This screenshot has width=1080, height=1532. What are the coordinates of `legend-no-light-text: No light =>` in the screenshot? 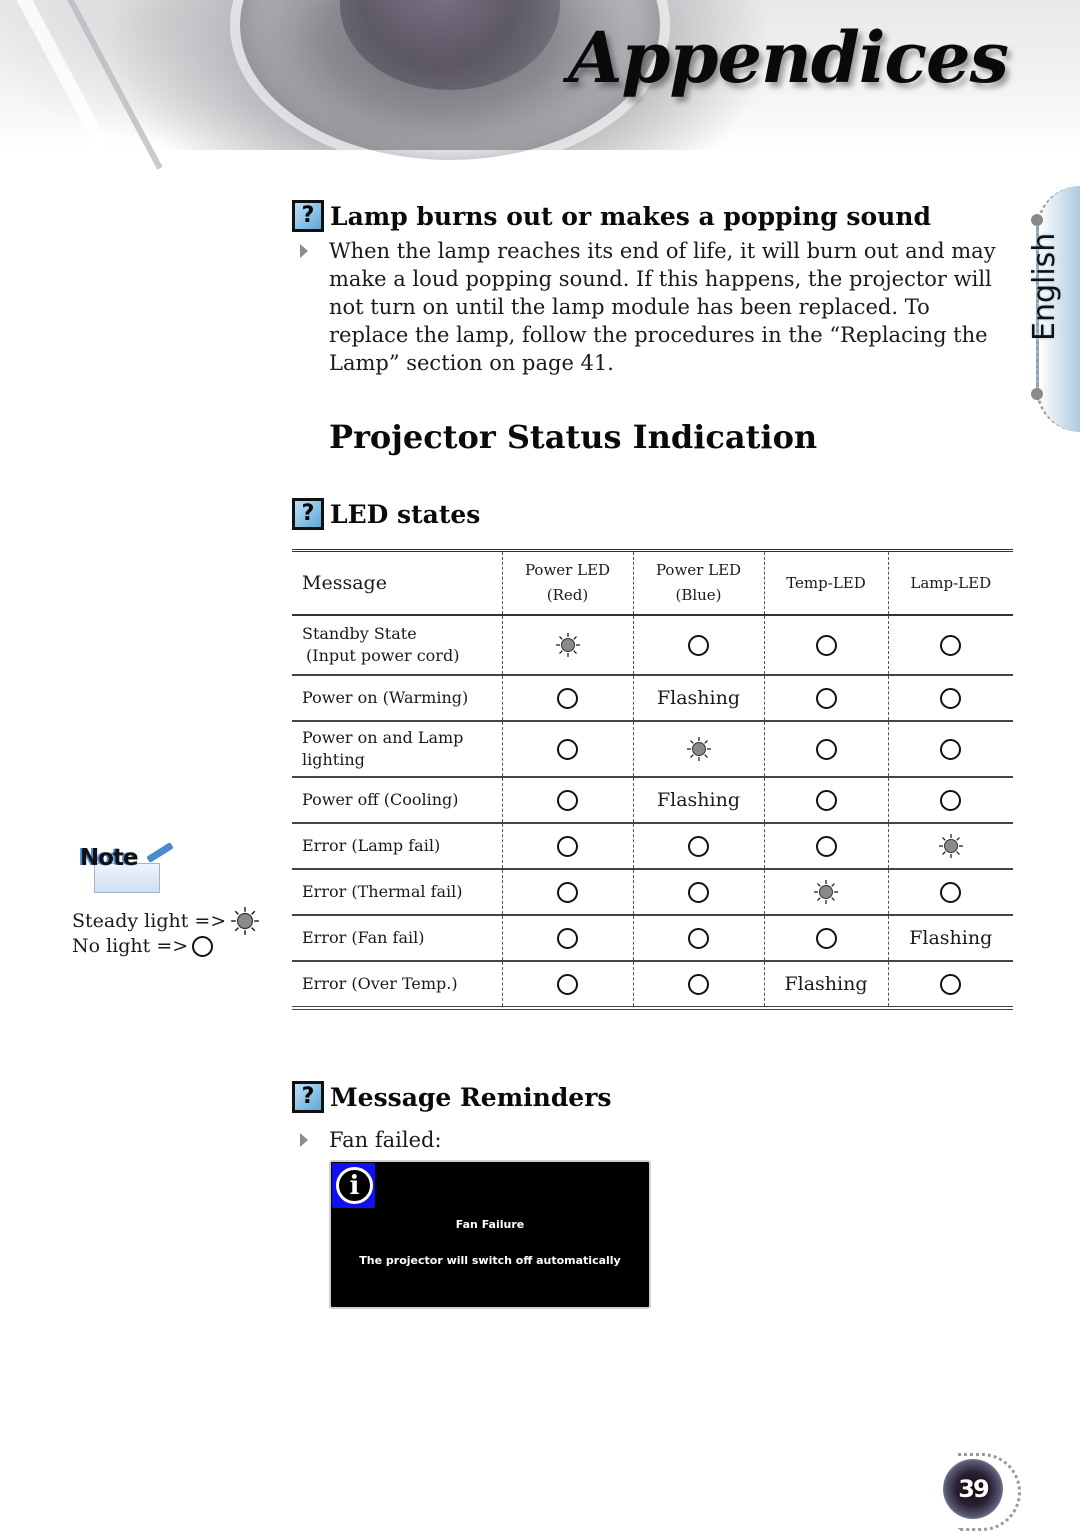 It's located at (130, 946).